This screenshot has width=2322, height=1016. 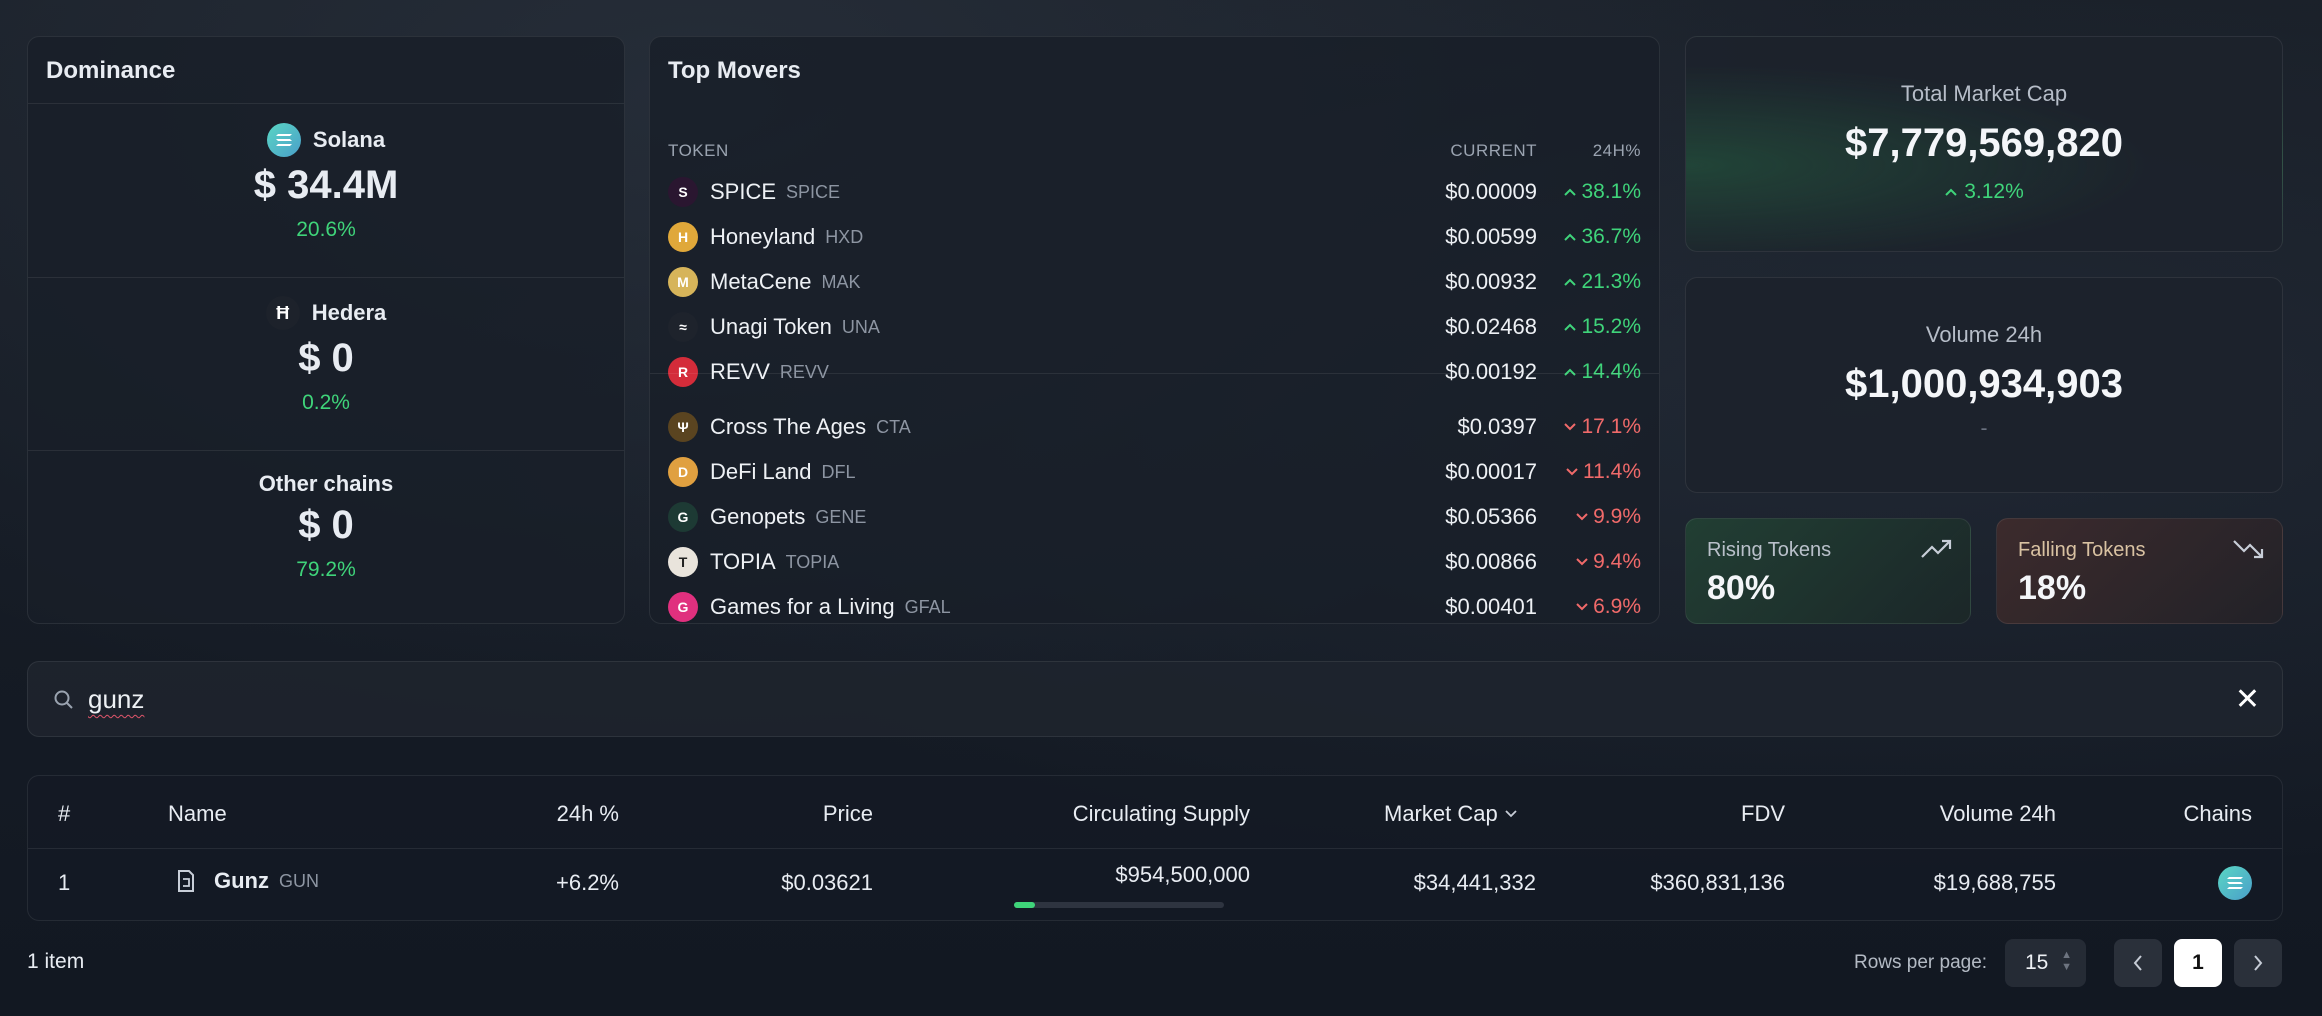 I want to click on row-fdv: $360,831,136, so click(x=1717, y=882).